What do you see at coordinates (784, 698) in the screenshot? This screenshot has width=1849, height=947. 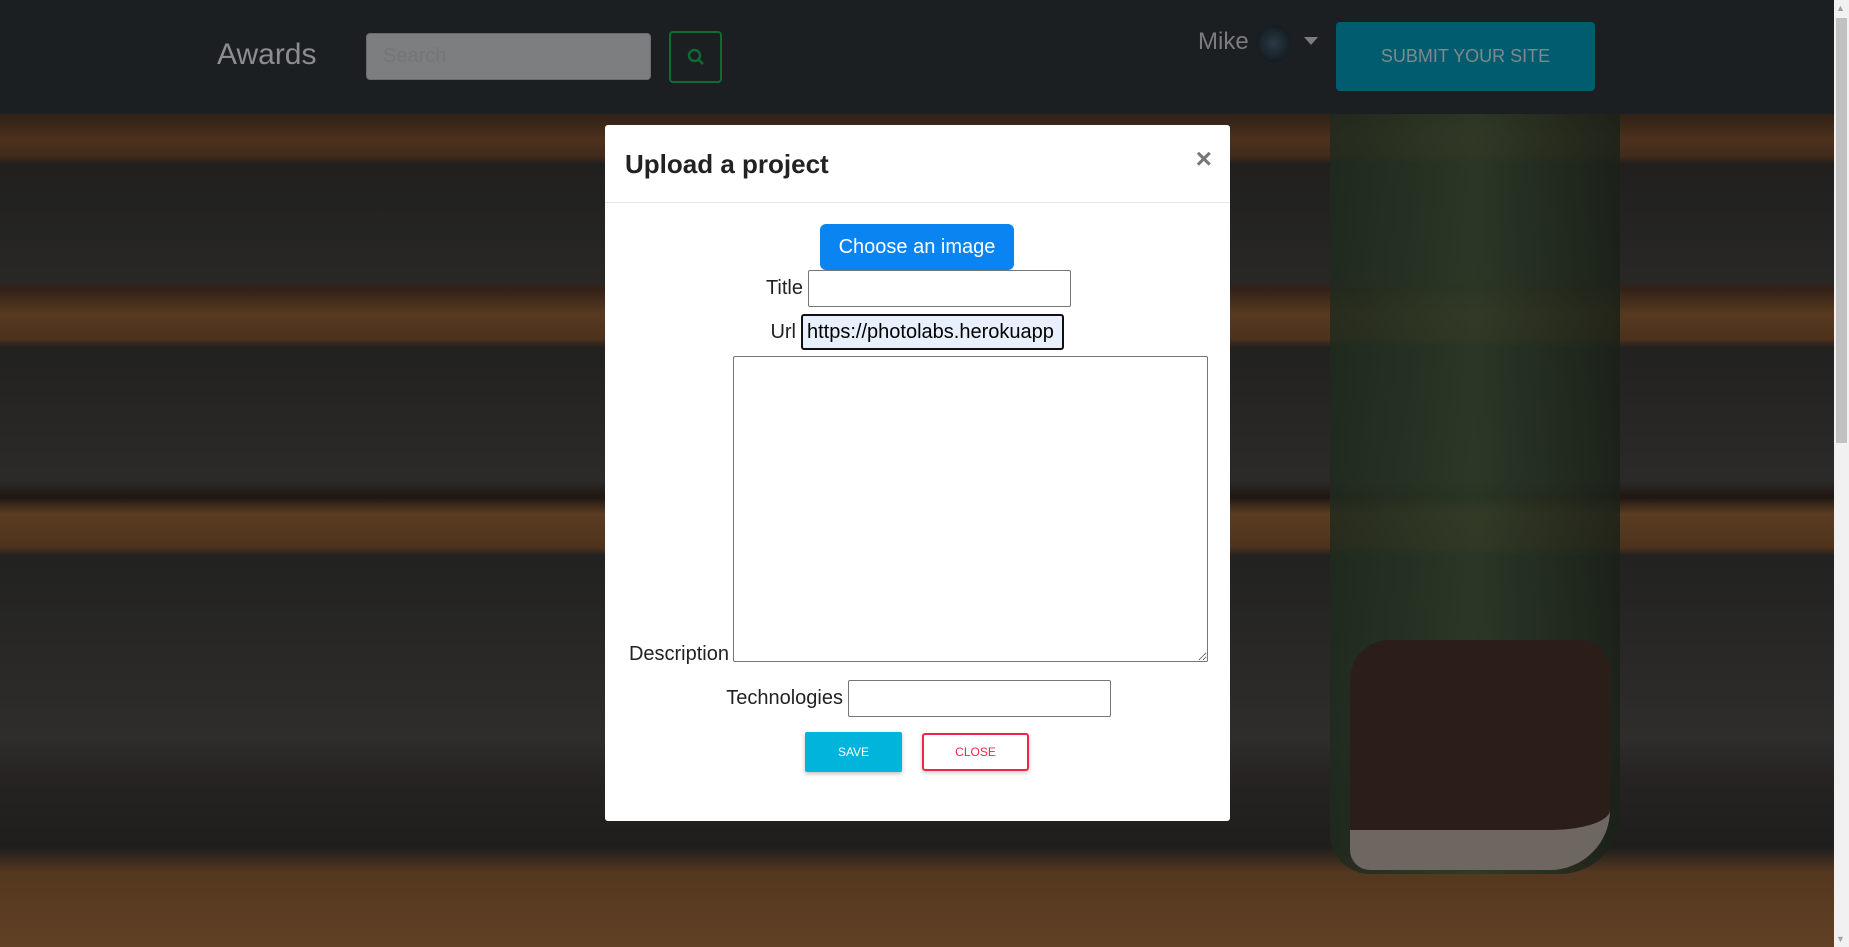 I see `technologies-label: Technologies` at bounding box center [784, 698].